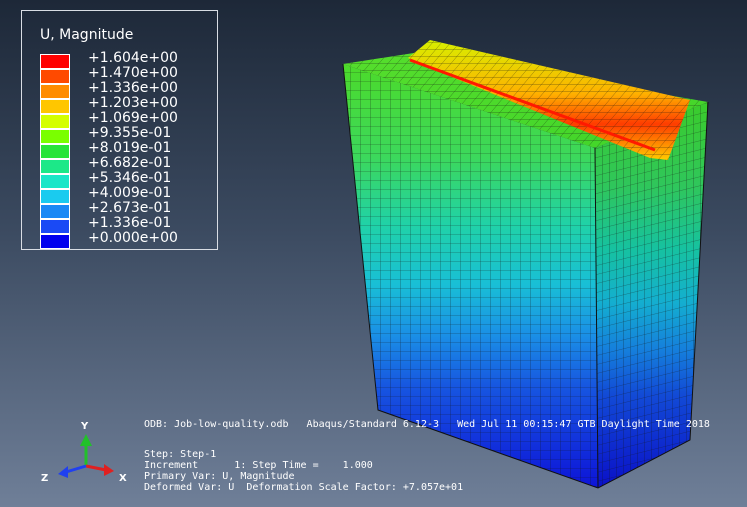  What do you see at coordinates (130, 223) in the screenshot?
I see `legend-value-label: +1.336e-01` at bounding box center [130, 223].